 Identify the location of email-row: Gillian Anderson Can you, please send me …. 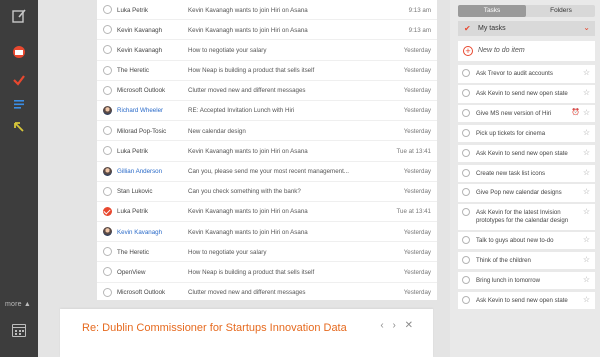
(267, 172).